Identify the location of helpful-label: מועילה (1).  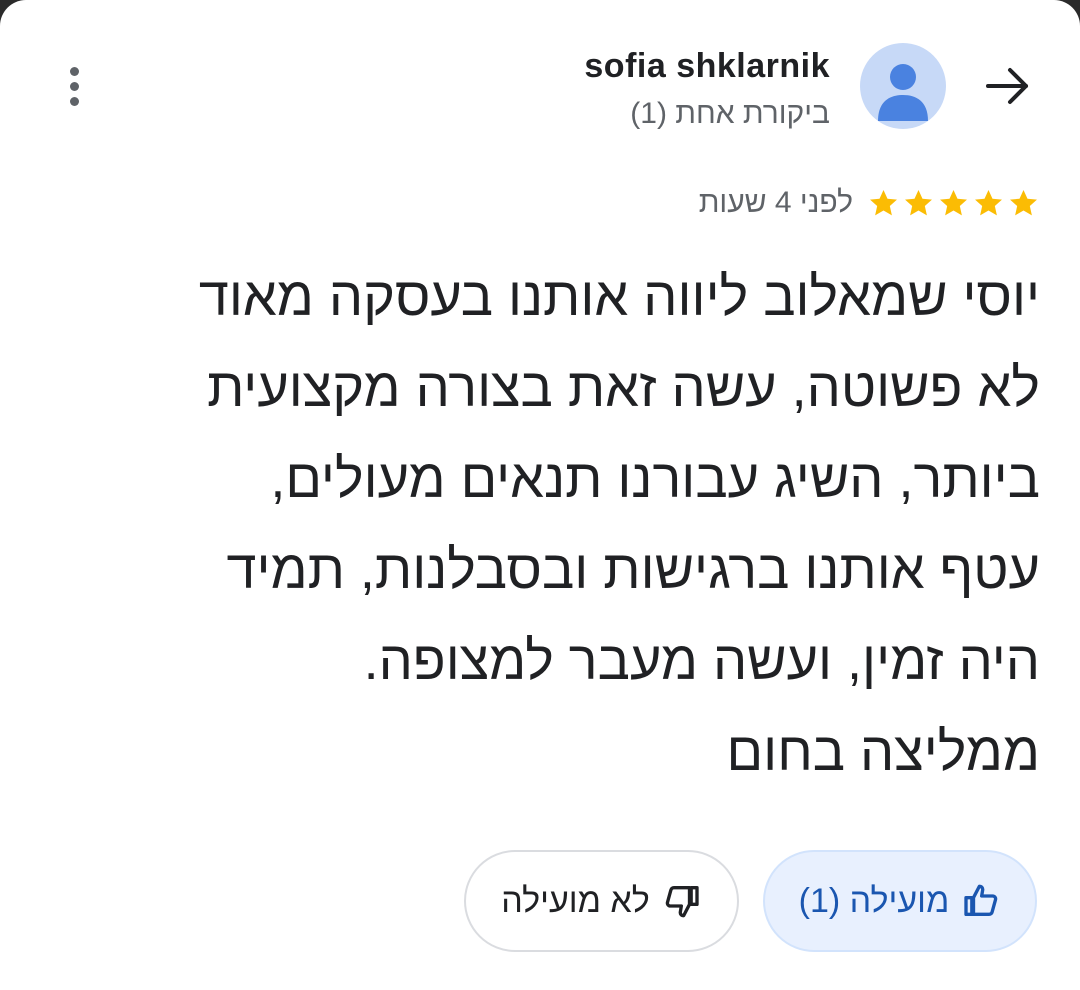
(874, 900).